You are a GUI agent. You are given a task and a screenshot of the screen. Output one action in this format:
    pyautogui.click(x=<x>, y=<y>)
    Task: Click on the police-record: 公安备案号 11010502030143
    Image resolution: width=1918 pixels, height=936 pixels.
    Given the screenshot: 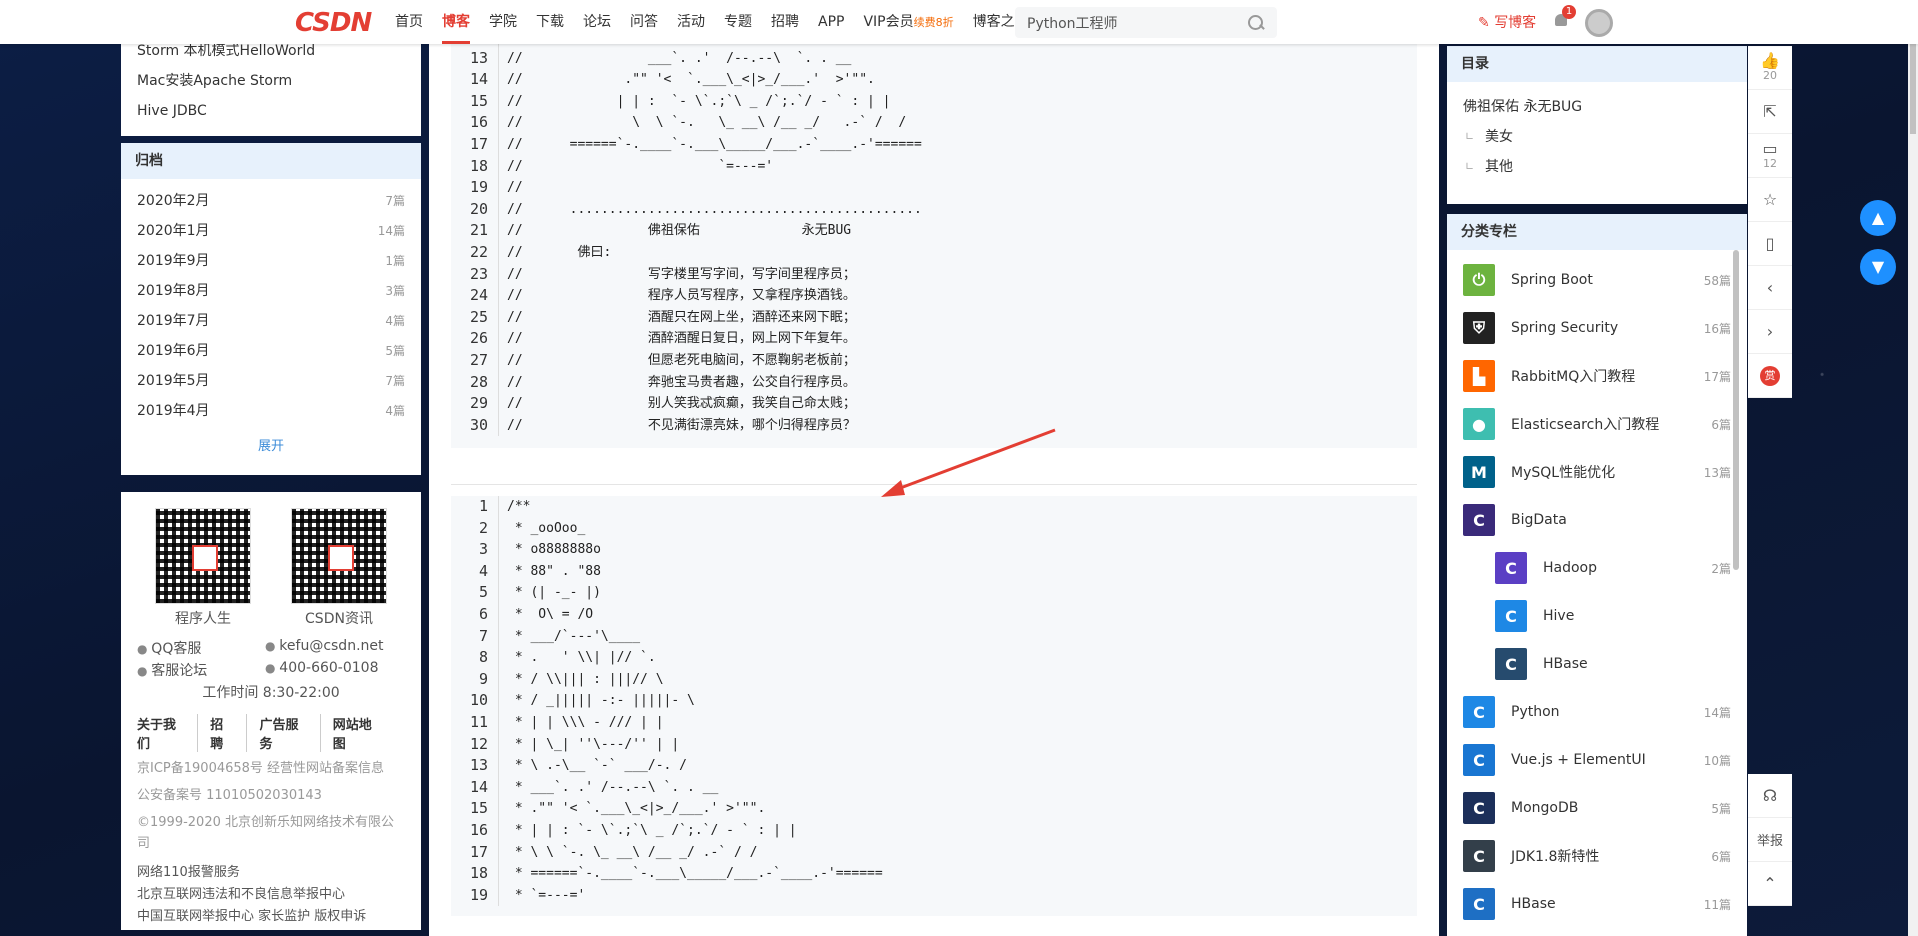 What is the action you would take?
    pyautogui.click(x=271, y=795)
    